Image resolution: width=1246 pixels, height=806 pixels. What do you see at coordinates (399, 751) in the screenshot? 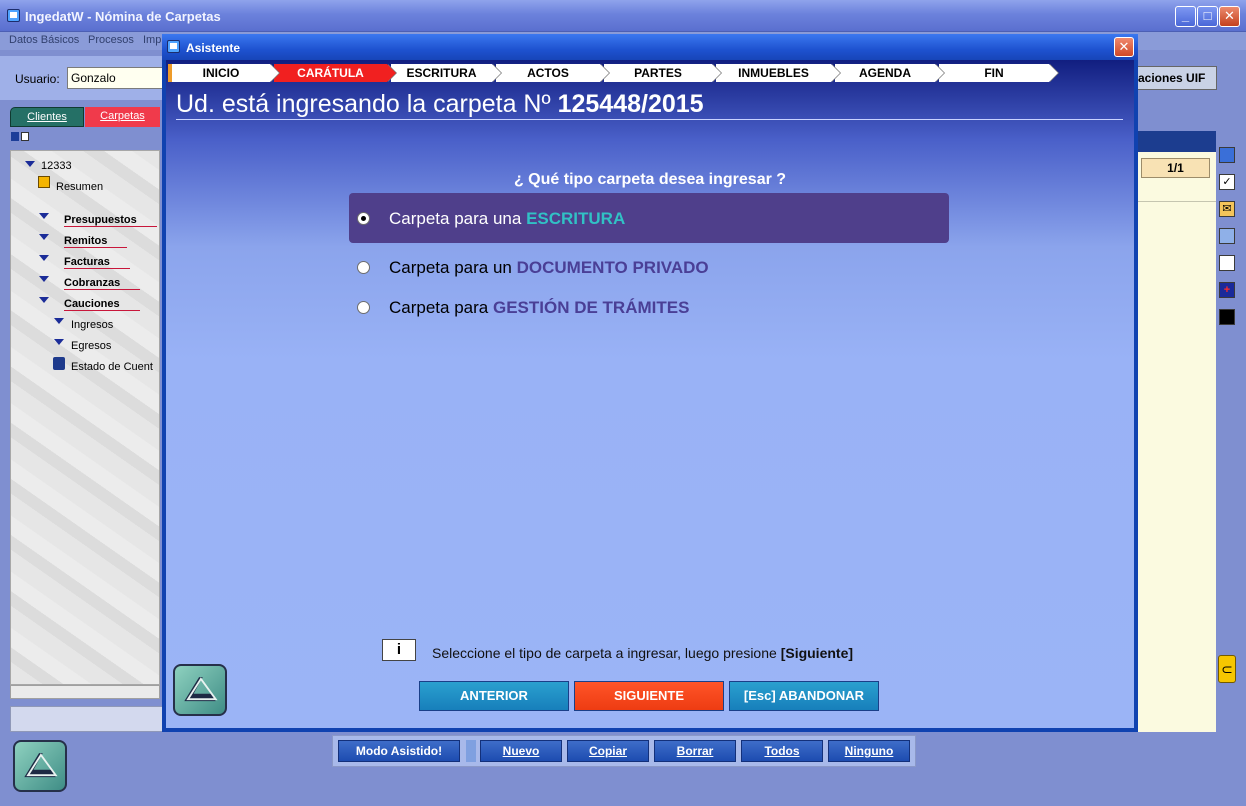
I see `modo-asistido-button: Modo Asistido!` at bounding box center [399, 751].